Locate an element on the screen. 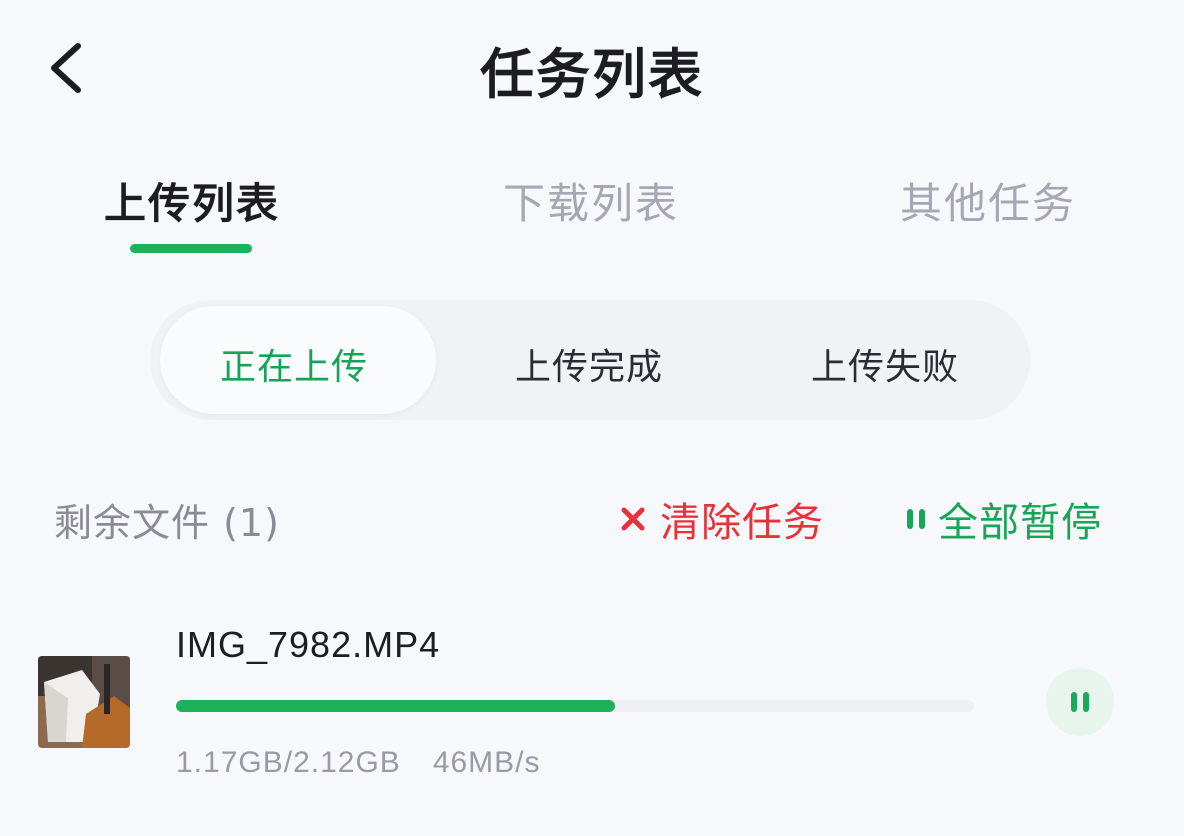 This screenshot has height=836, width=1184. clear-tasks-button: 清除任务 is located at coordinates (722, 519).